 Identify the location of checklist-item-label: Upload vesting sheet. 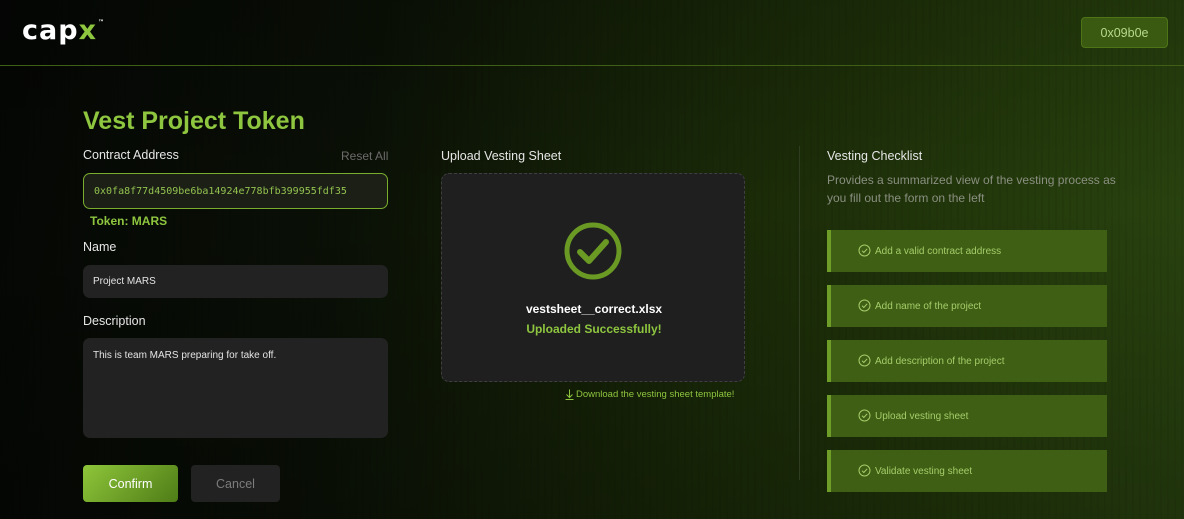
(922, 416).